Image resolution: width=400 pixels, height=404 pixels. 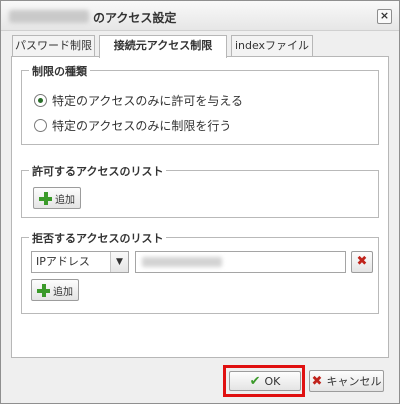 I want to click on dialog-title: のアクセス設定, so click(x=135, y=18).